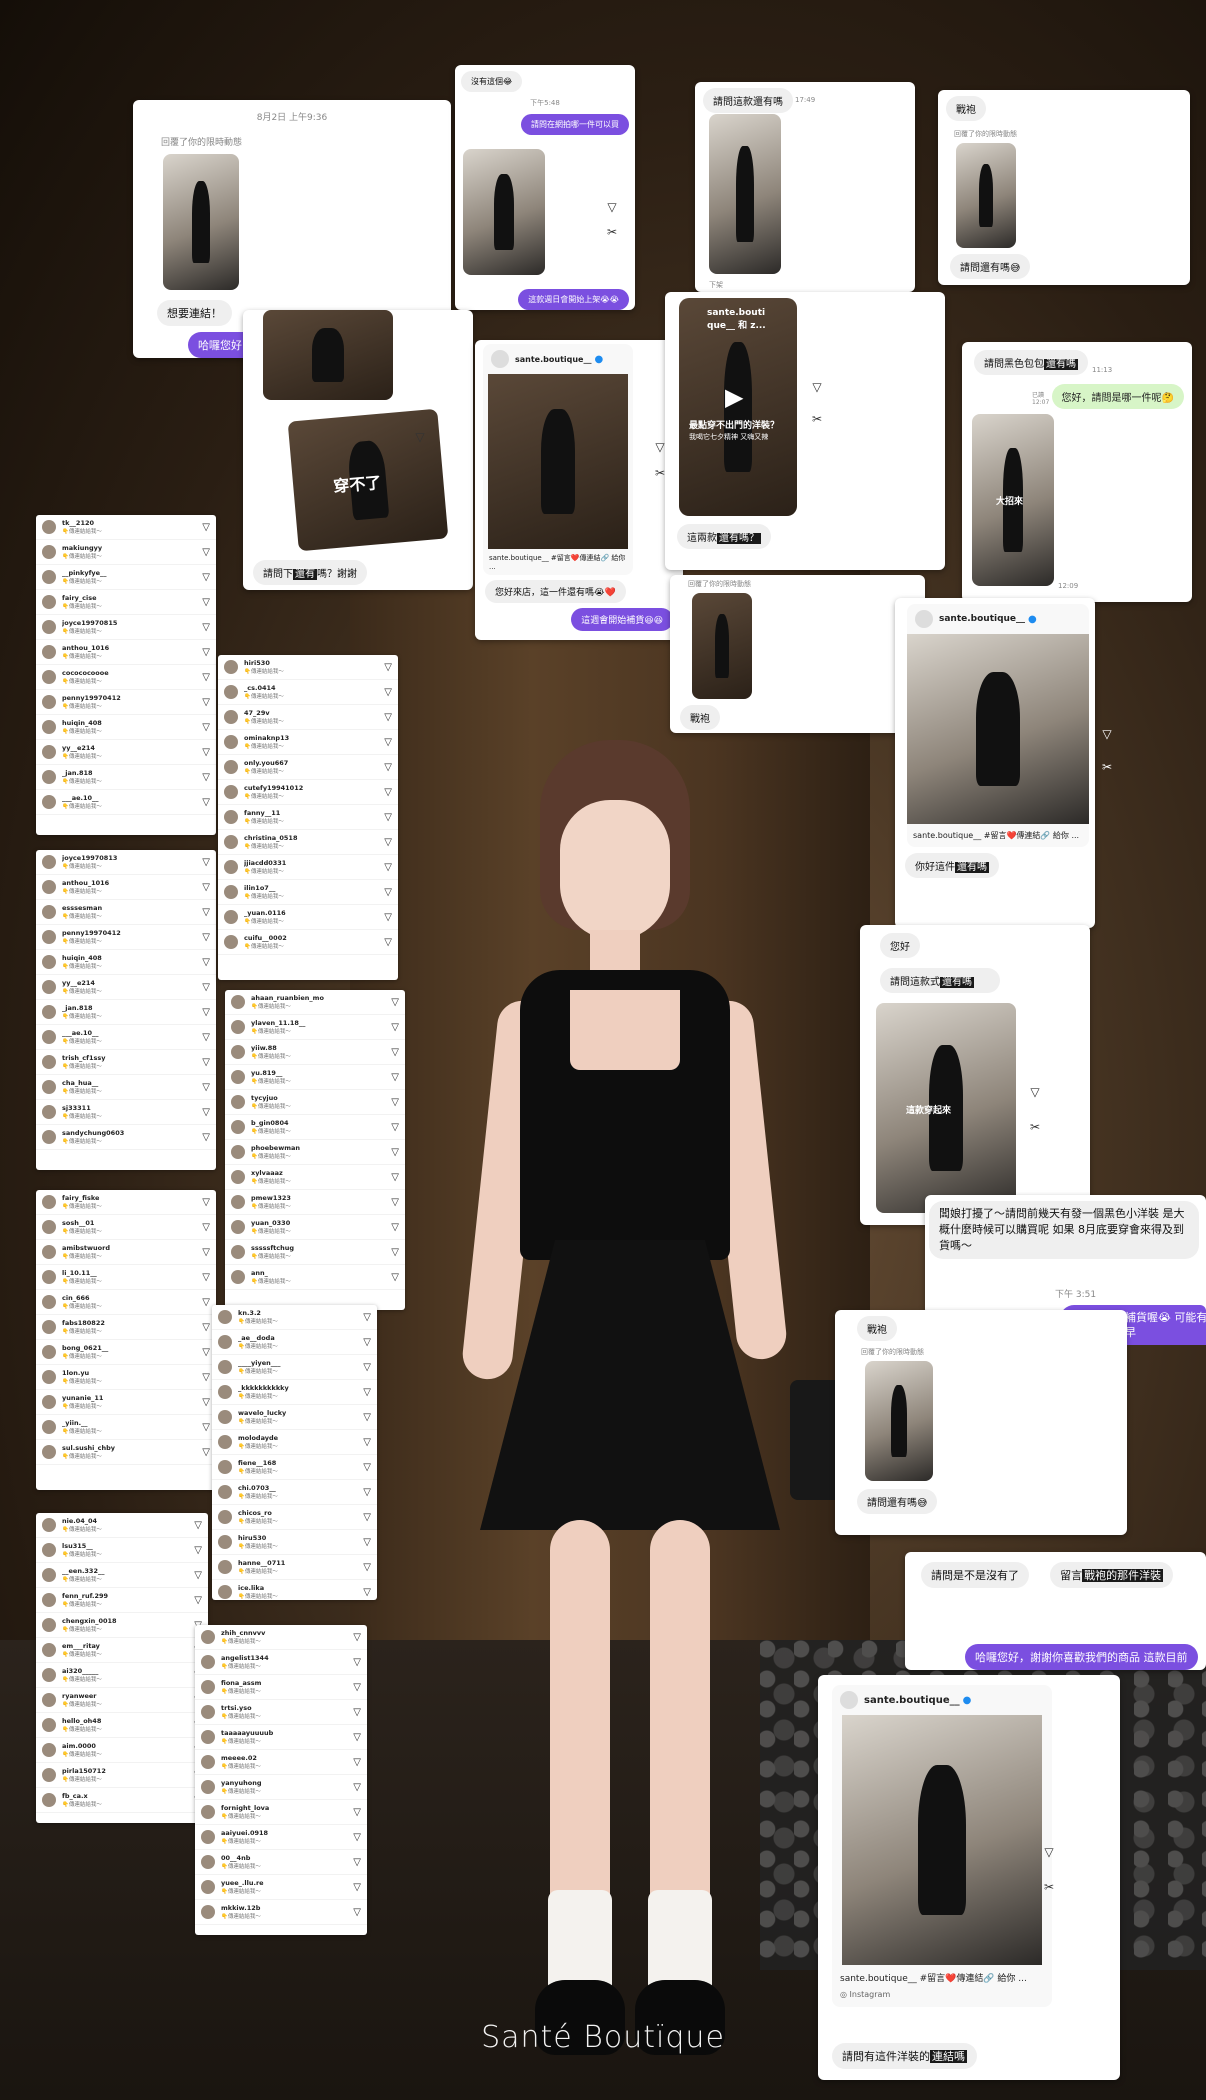  What do you see at coordinates (126, 652) in the screenshot?
I see `comment-row: anthou_1016 👇傳連結給我～ ▽` at bounding box center [126, 652].